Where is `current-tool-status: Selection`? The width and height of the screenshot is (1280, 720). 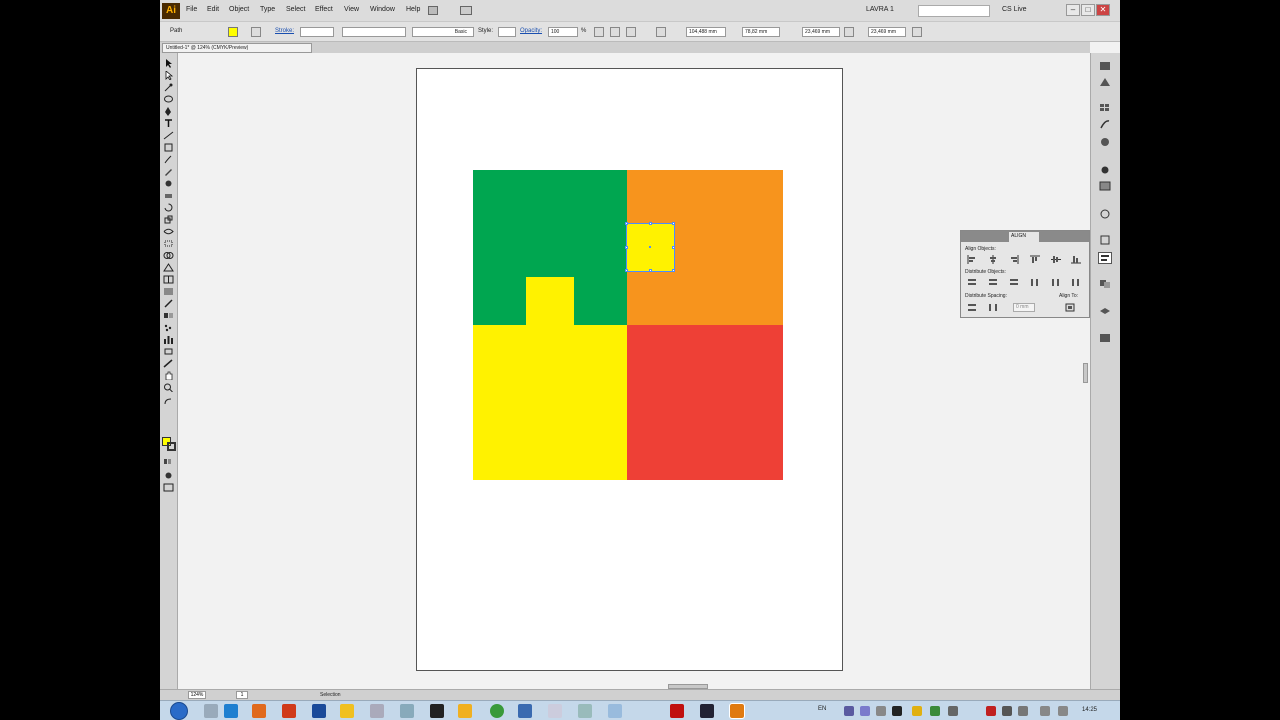
current-tool-status: Selection is located at coordinates (330, 695).